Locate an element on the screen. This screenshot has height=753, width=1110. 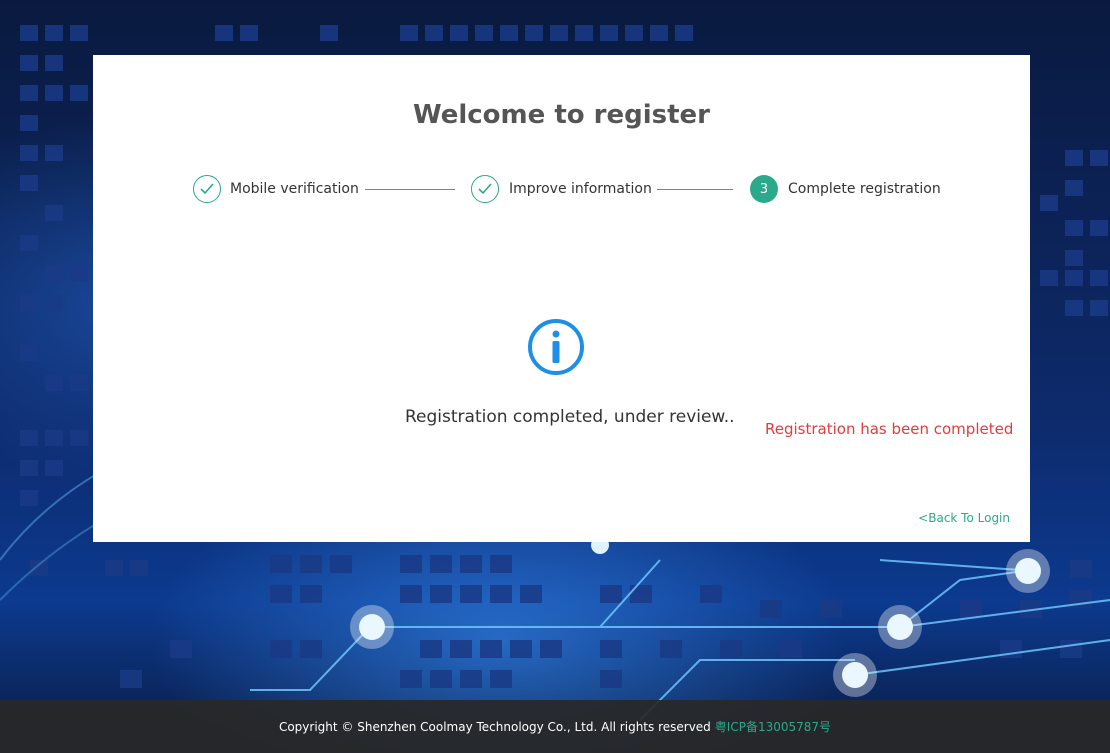
step-2-check-icon is located at coordinates (485, 189).